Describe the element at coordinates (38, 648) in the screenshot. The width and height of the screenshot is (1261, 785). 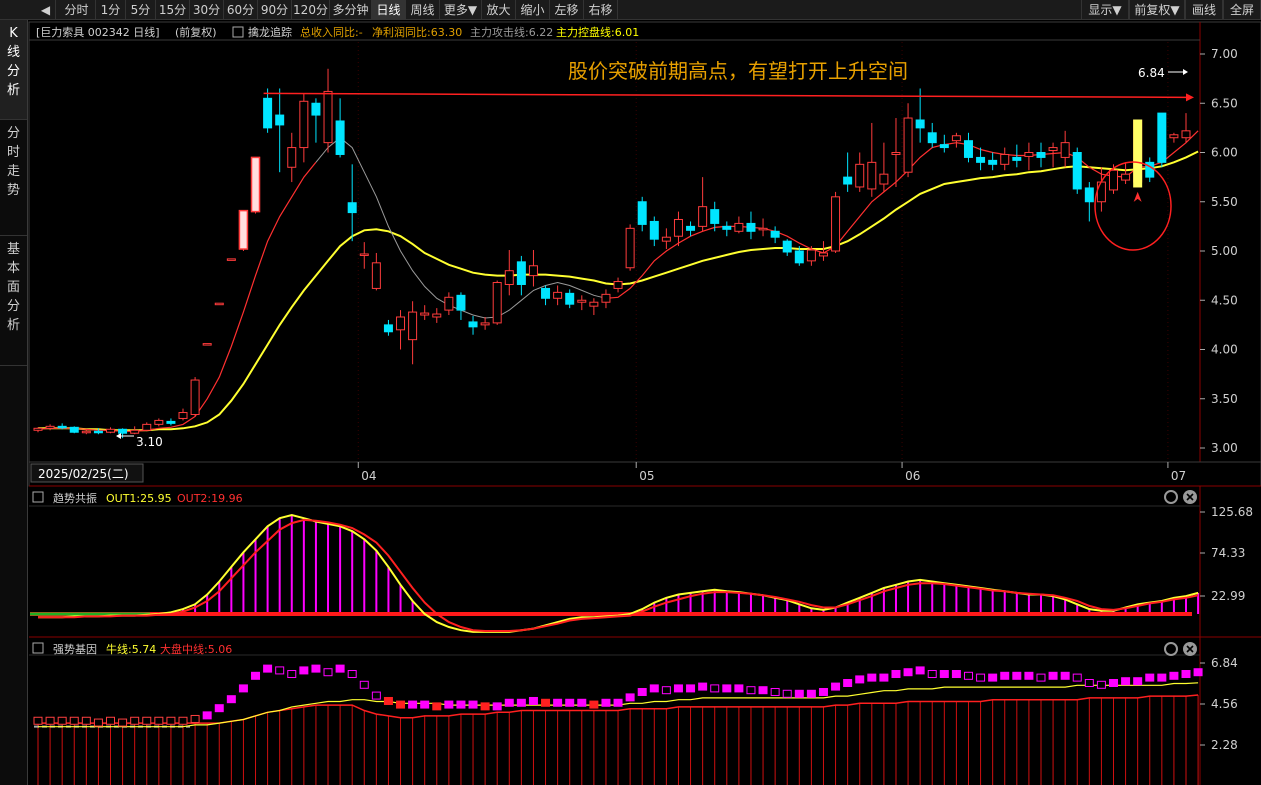
I see `panel3-settings-icon` at that location.